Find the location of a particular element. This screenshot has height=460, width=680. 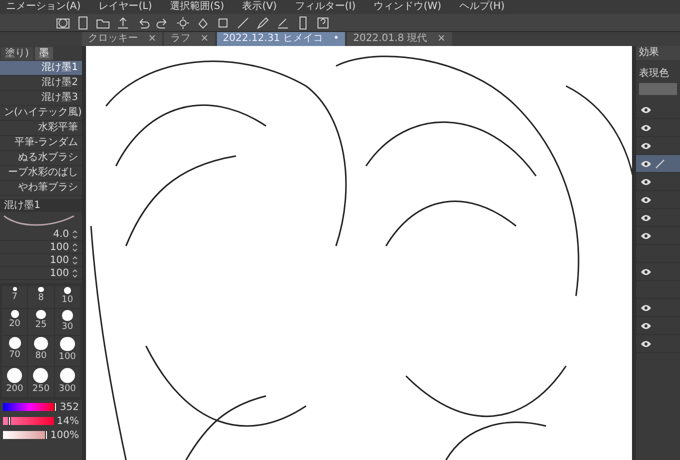

brush-item: 水彩平筆 is located at coordinates (41, 128).